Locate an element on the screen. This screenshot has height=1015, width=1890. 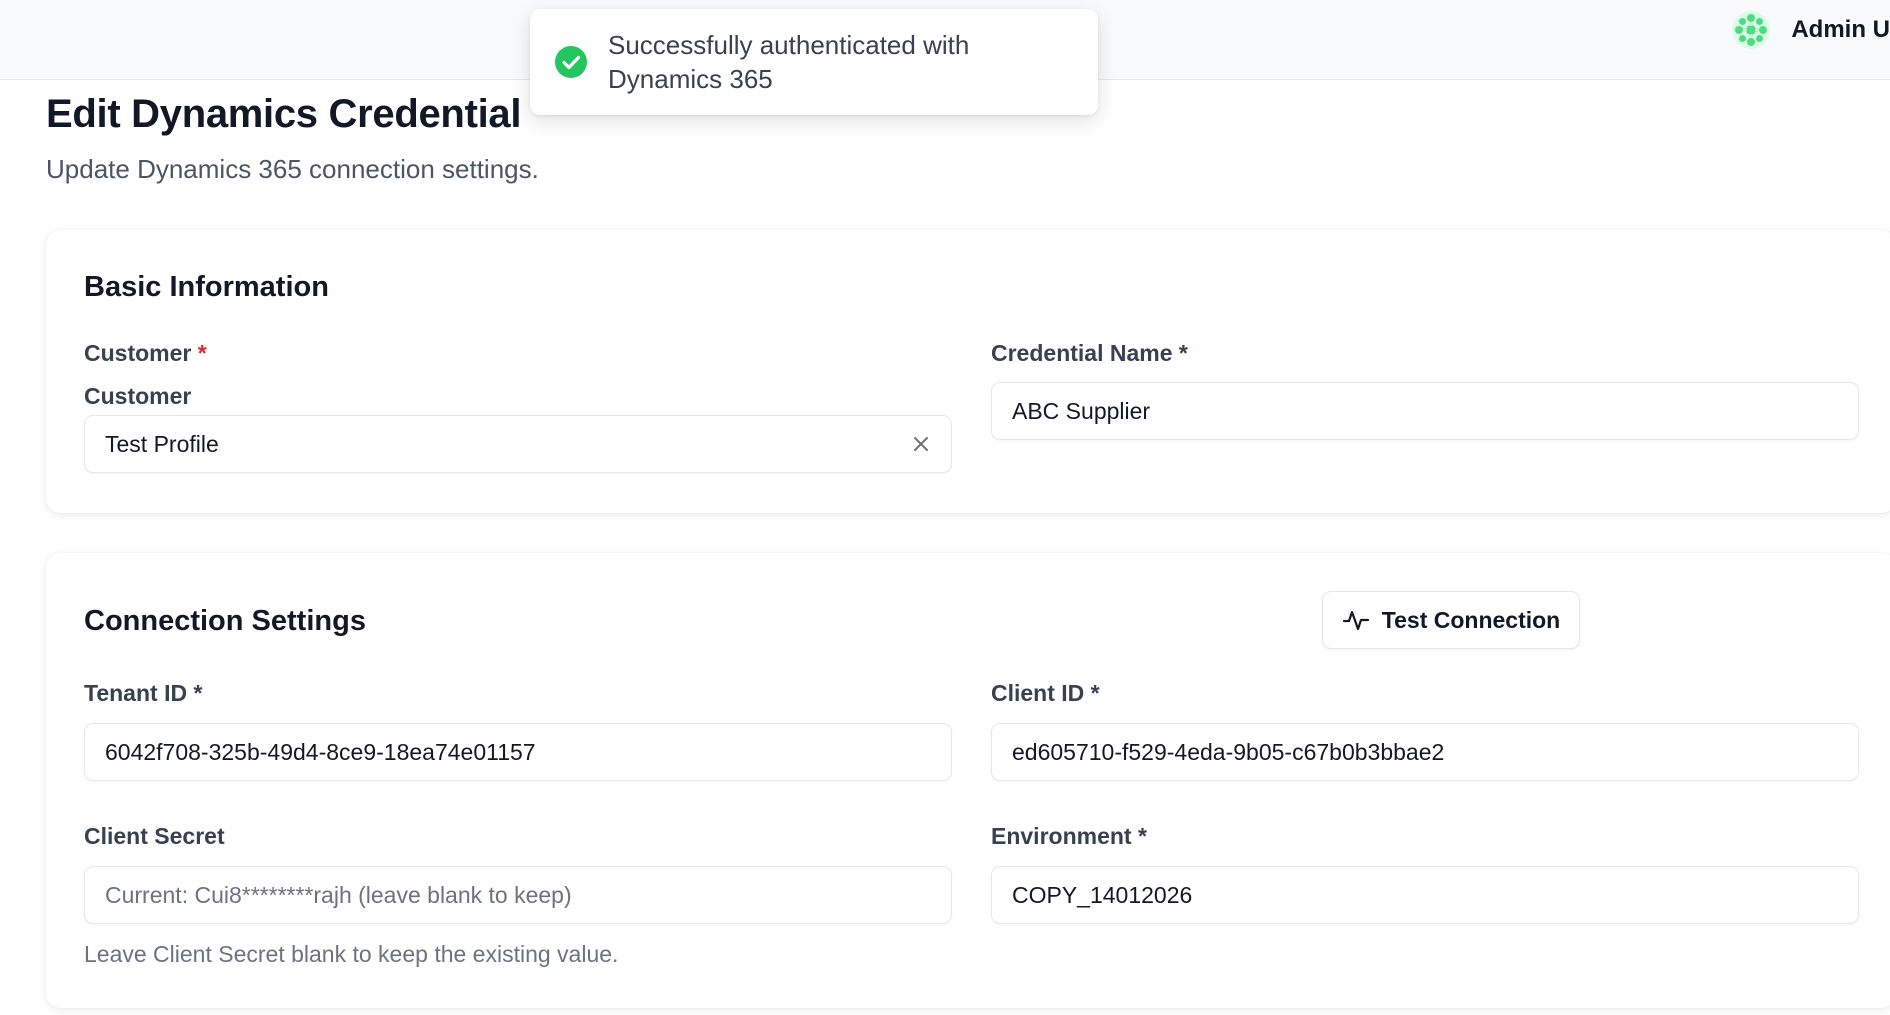
check-circle-icon is located at coordinates (571, 62).